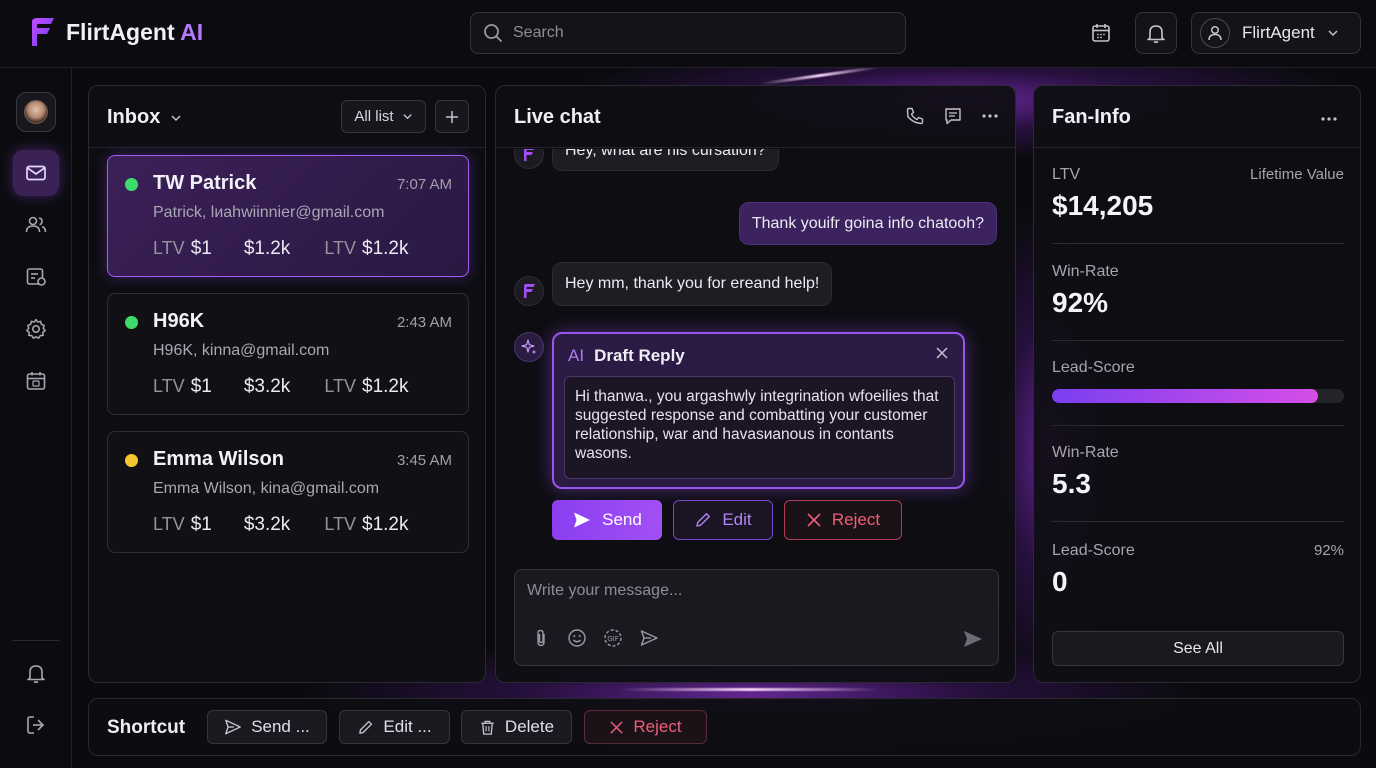  I want to click on sidebar-item-calendar, so click(36, 381).